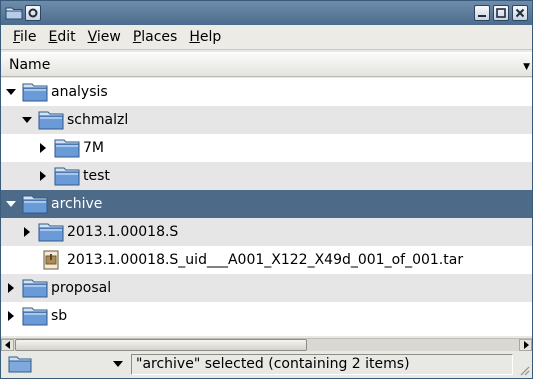 This screenshot has width=533, height=379. What do you see at coordinates (525, 345) in the screenshot?
I see `scroll-right-button` at bounding box center [525, 345].